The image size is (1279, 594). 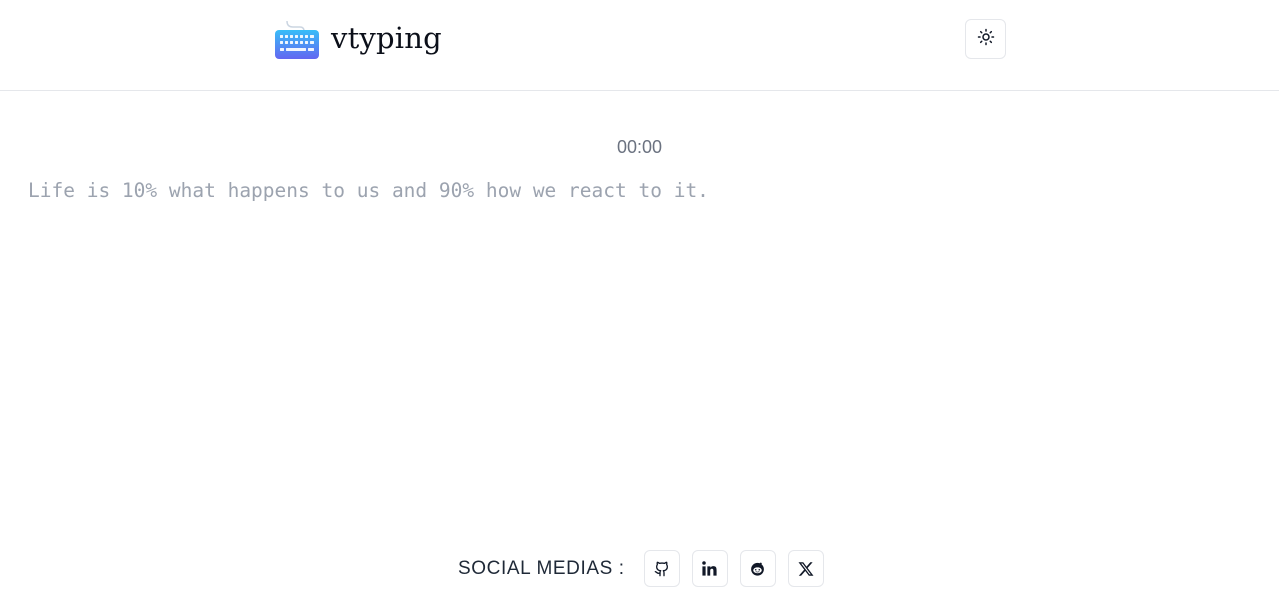 I want to click on sun-icon, so click(x=986, y=39).